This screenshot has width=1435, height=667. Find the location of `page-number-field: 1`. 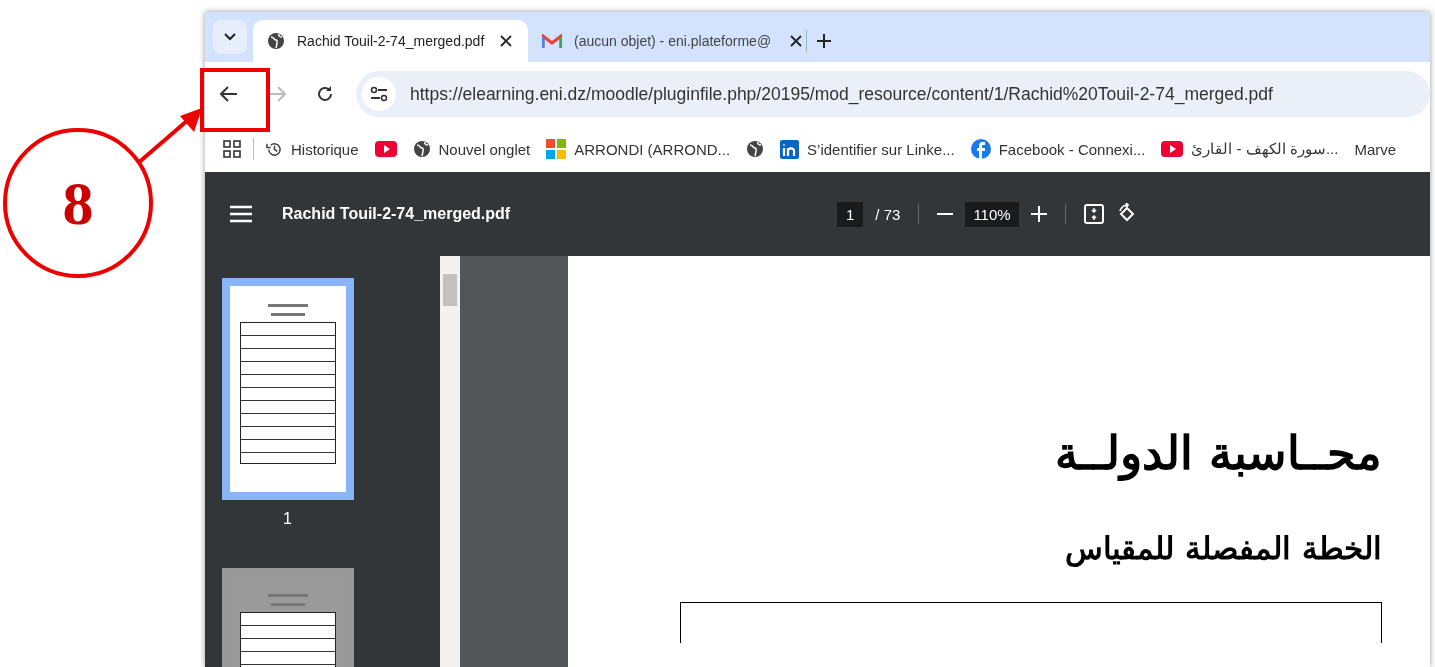

page-number-field: 1 is located at coordinates (850, 214).